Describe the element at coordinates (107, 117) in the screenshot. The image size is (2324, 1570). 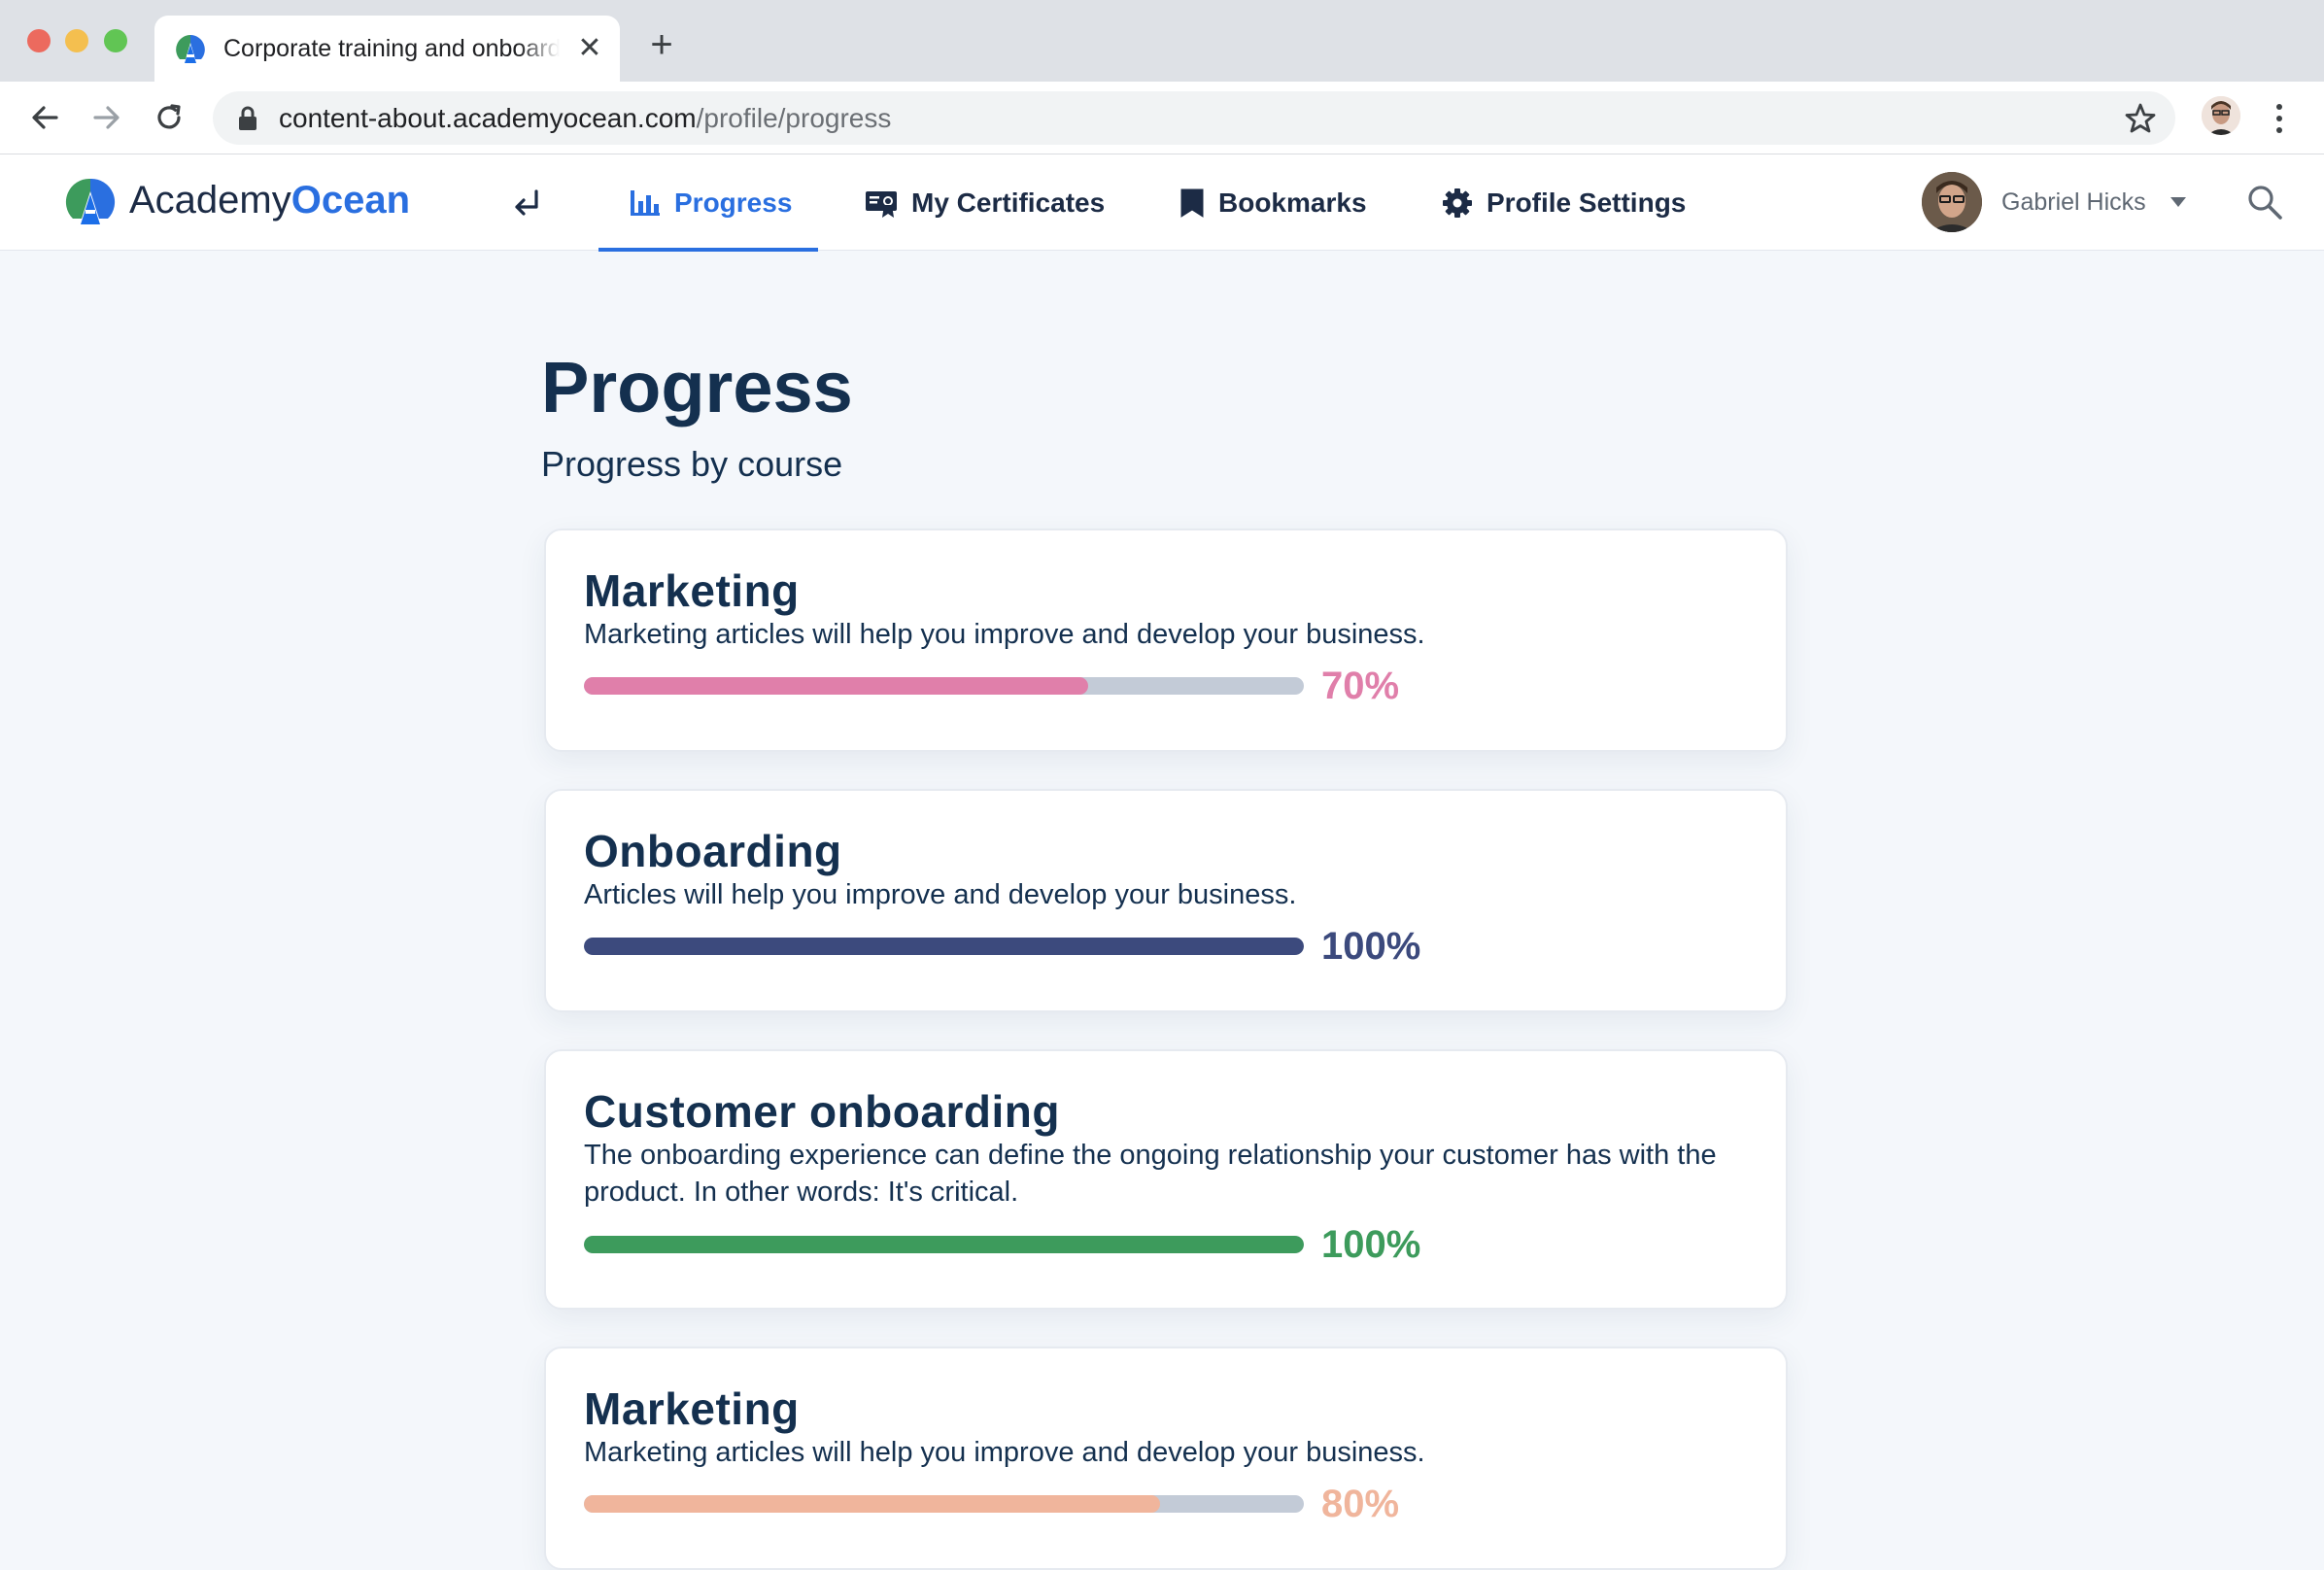
I see `forward-arrow-icon` at that location.